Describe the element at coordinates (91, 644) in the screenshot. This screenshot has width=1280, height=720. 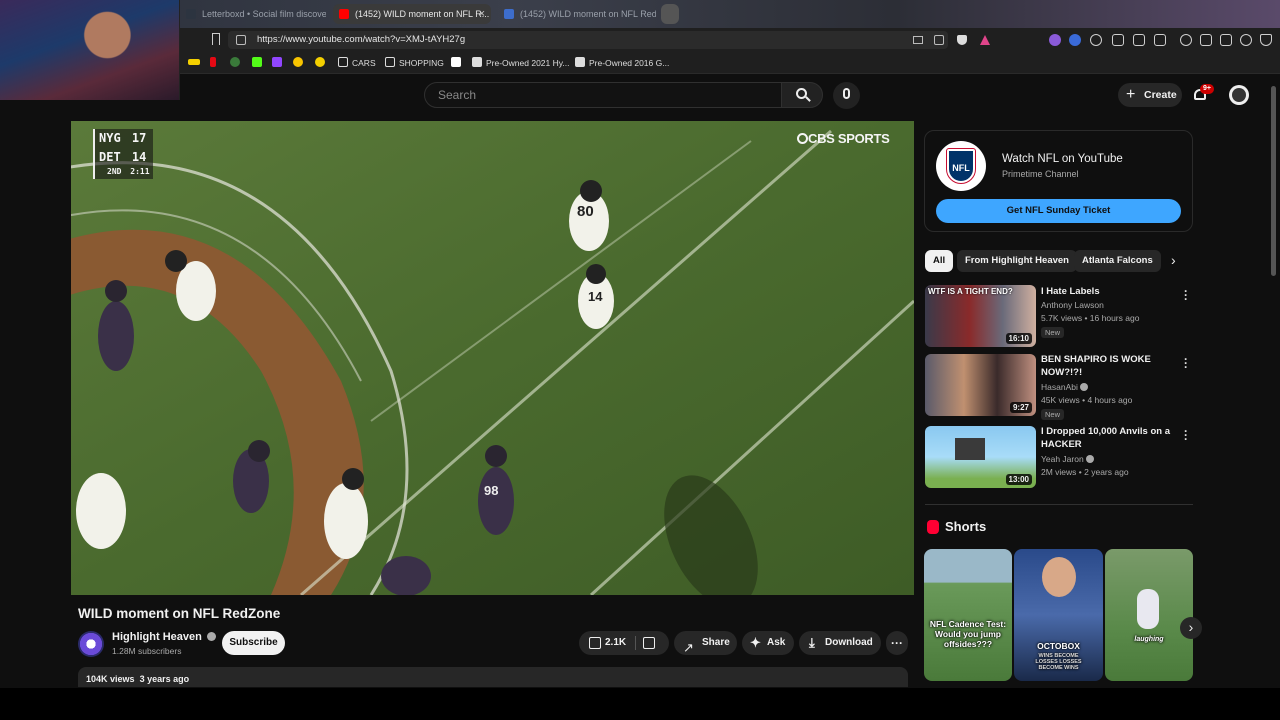
I see `channel-avatar` at that location.